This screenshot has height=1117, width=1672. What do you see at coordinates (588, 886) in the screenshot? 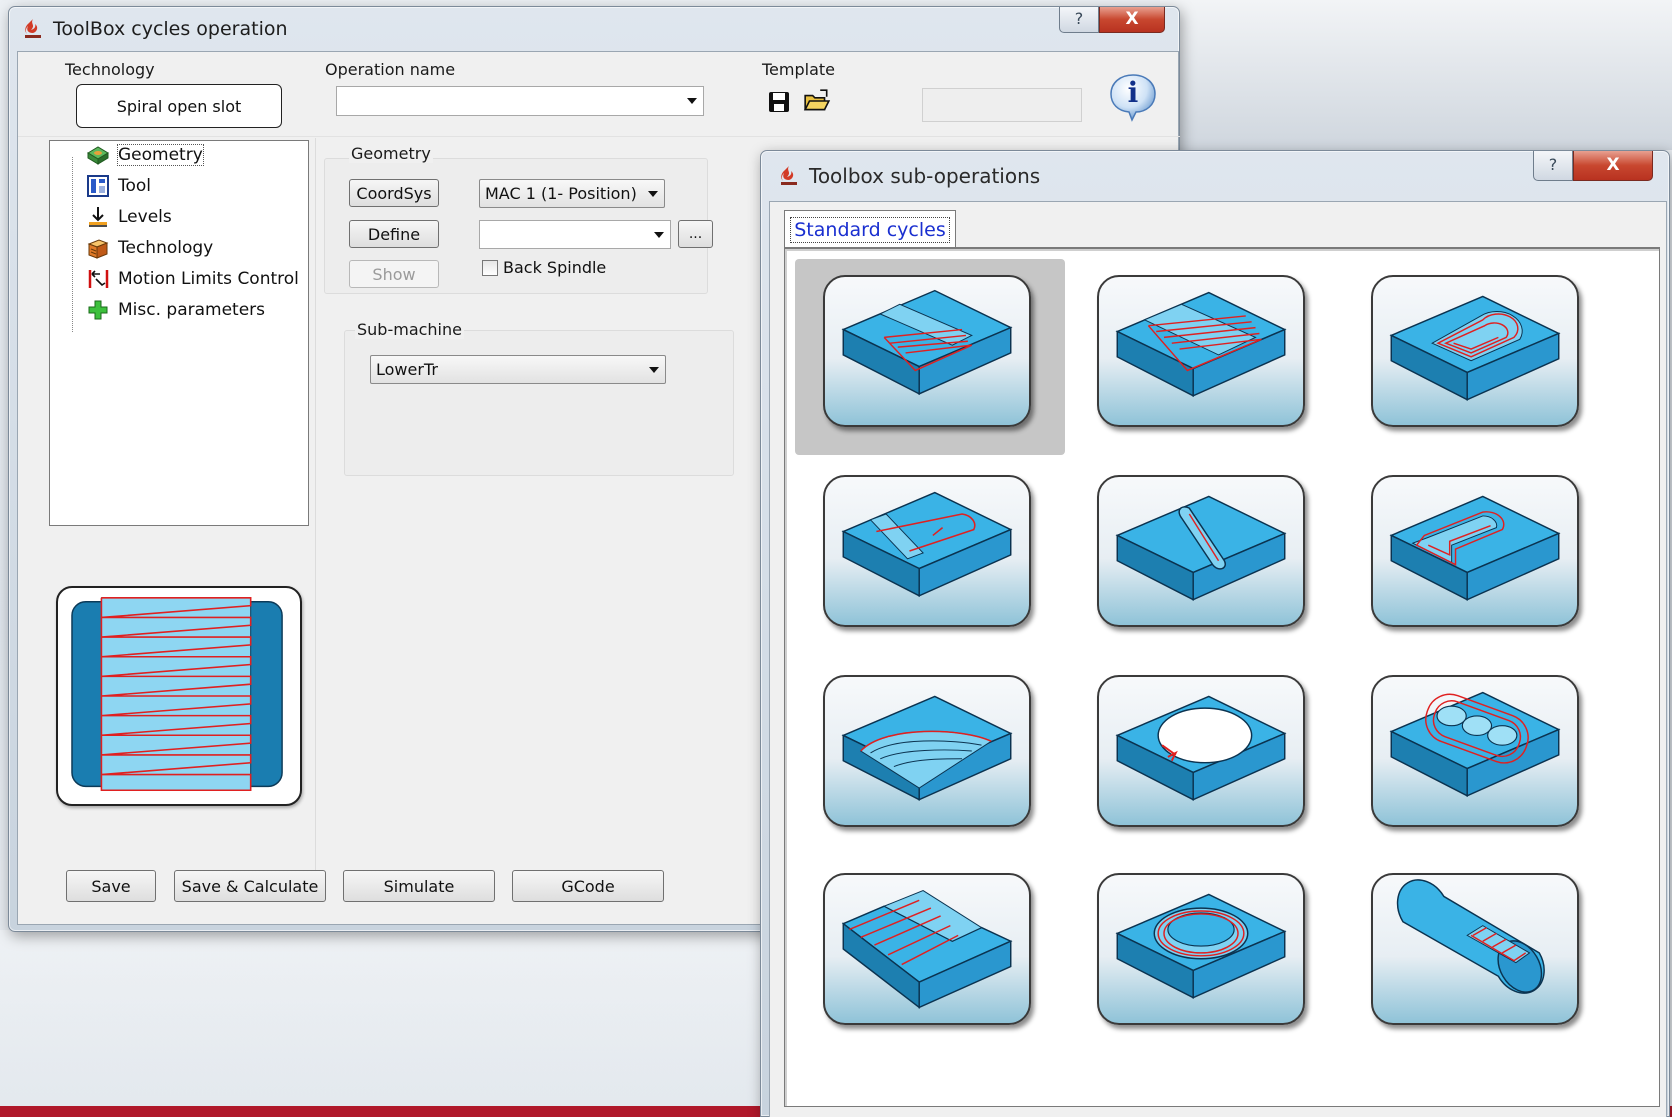
I see `gcode-button: GCode` at bounding box center [588, 886].